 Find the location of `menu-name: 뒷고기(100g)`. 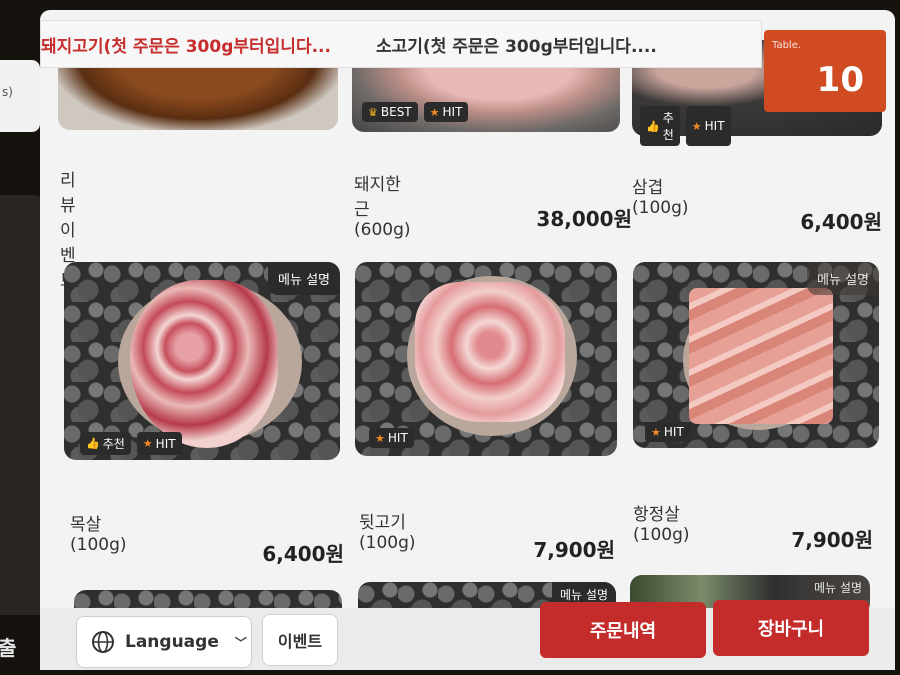

menu-name: 뒷고기(100g) is located at coordinates (387, 533).